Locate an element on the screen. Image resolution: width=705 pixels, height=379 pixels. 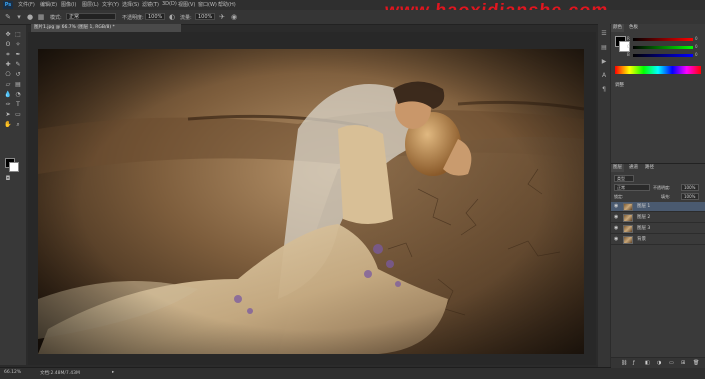
layer-row: ◉ 背景 is located at coordinates (658, 240).